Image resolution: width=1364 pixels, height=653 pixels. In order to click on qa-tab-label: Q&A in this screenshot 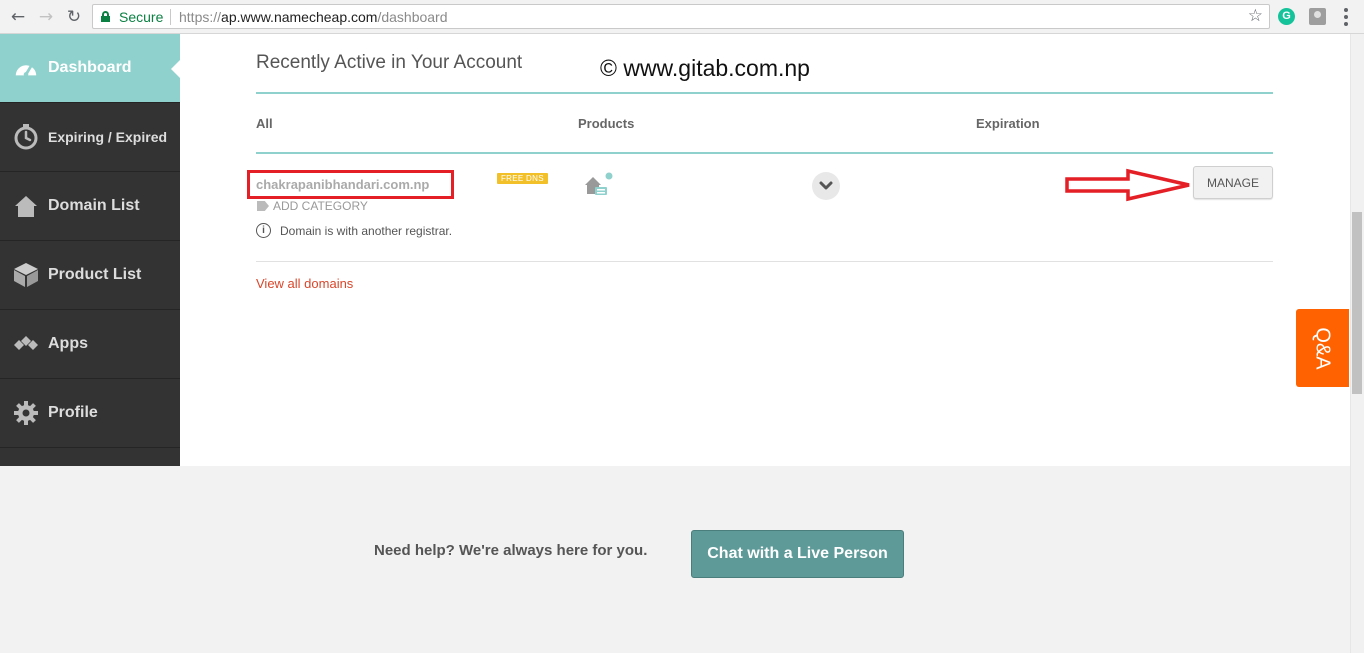, I will do `click(1323, 348)`.